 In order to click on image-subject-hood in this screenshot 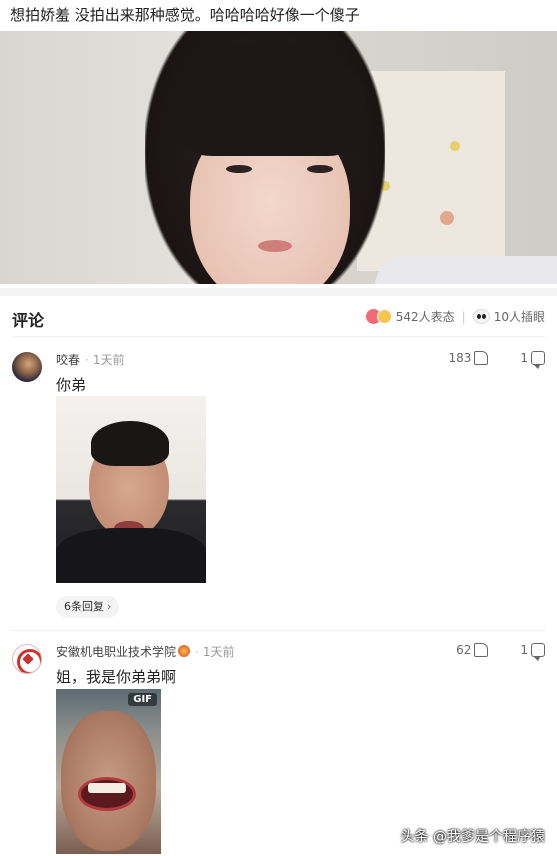, I will do `click(131, 555)`.